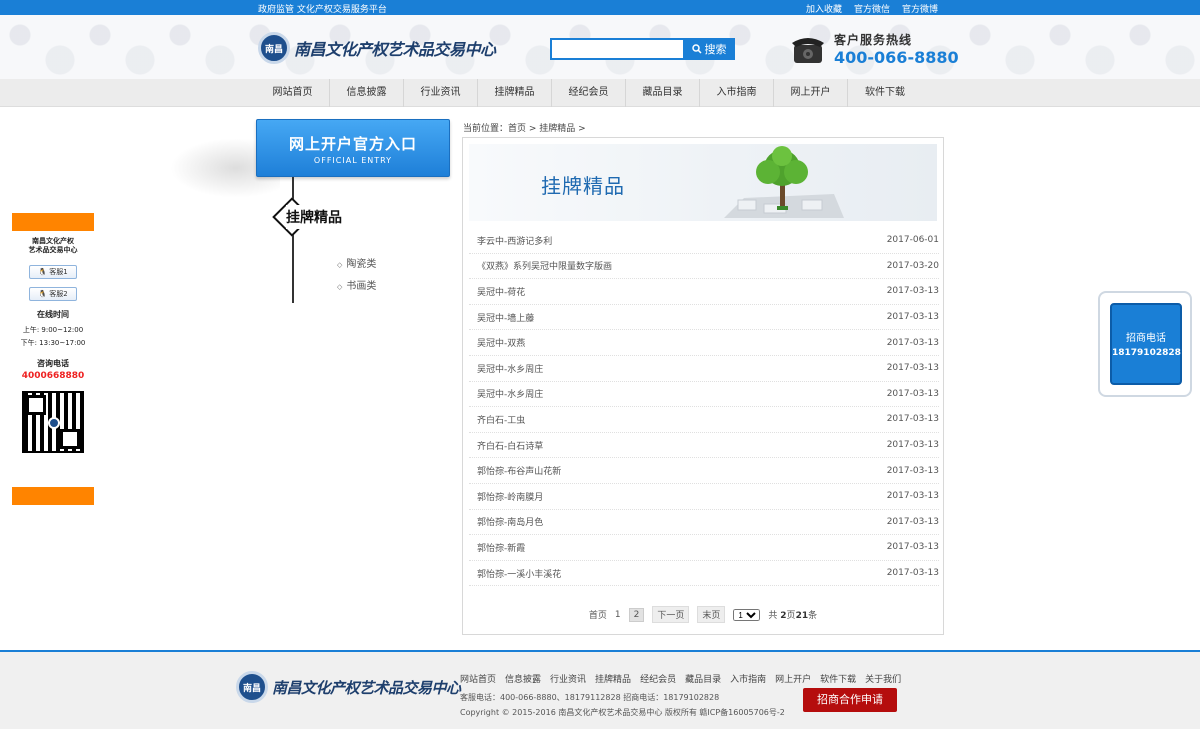 The image size is (1200, 729). I want to click on investment-phone-box: 招商电话 18179102828, so click(1146, 344).